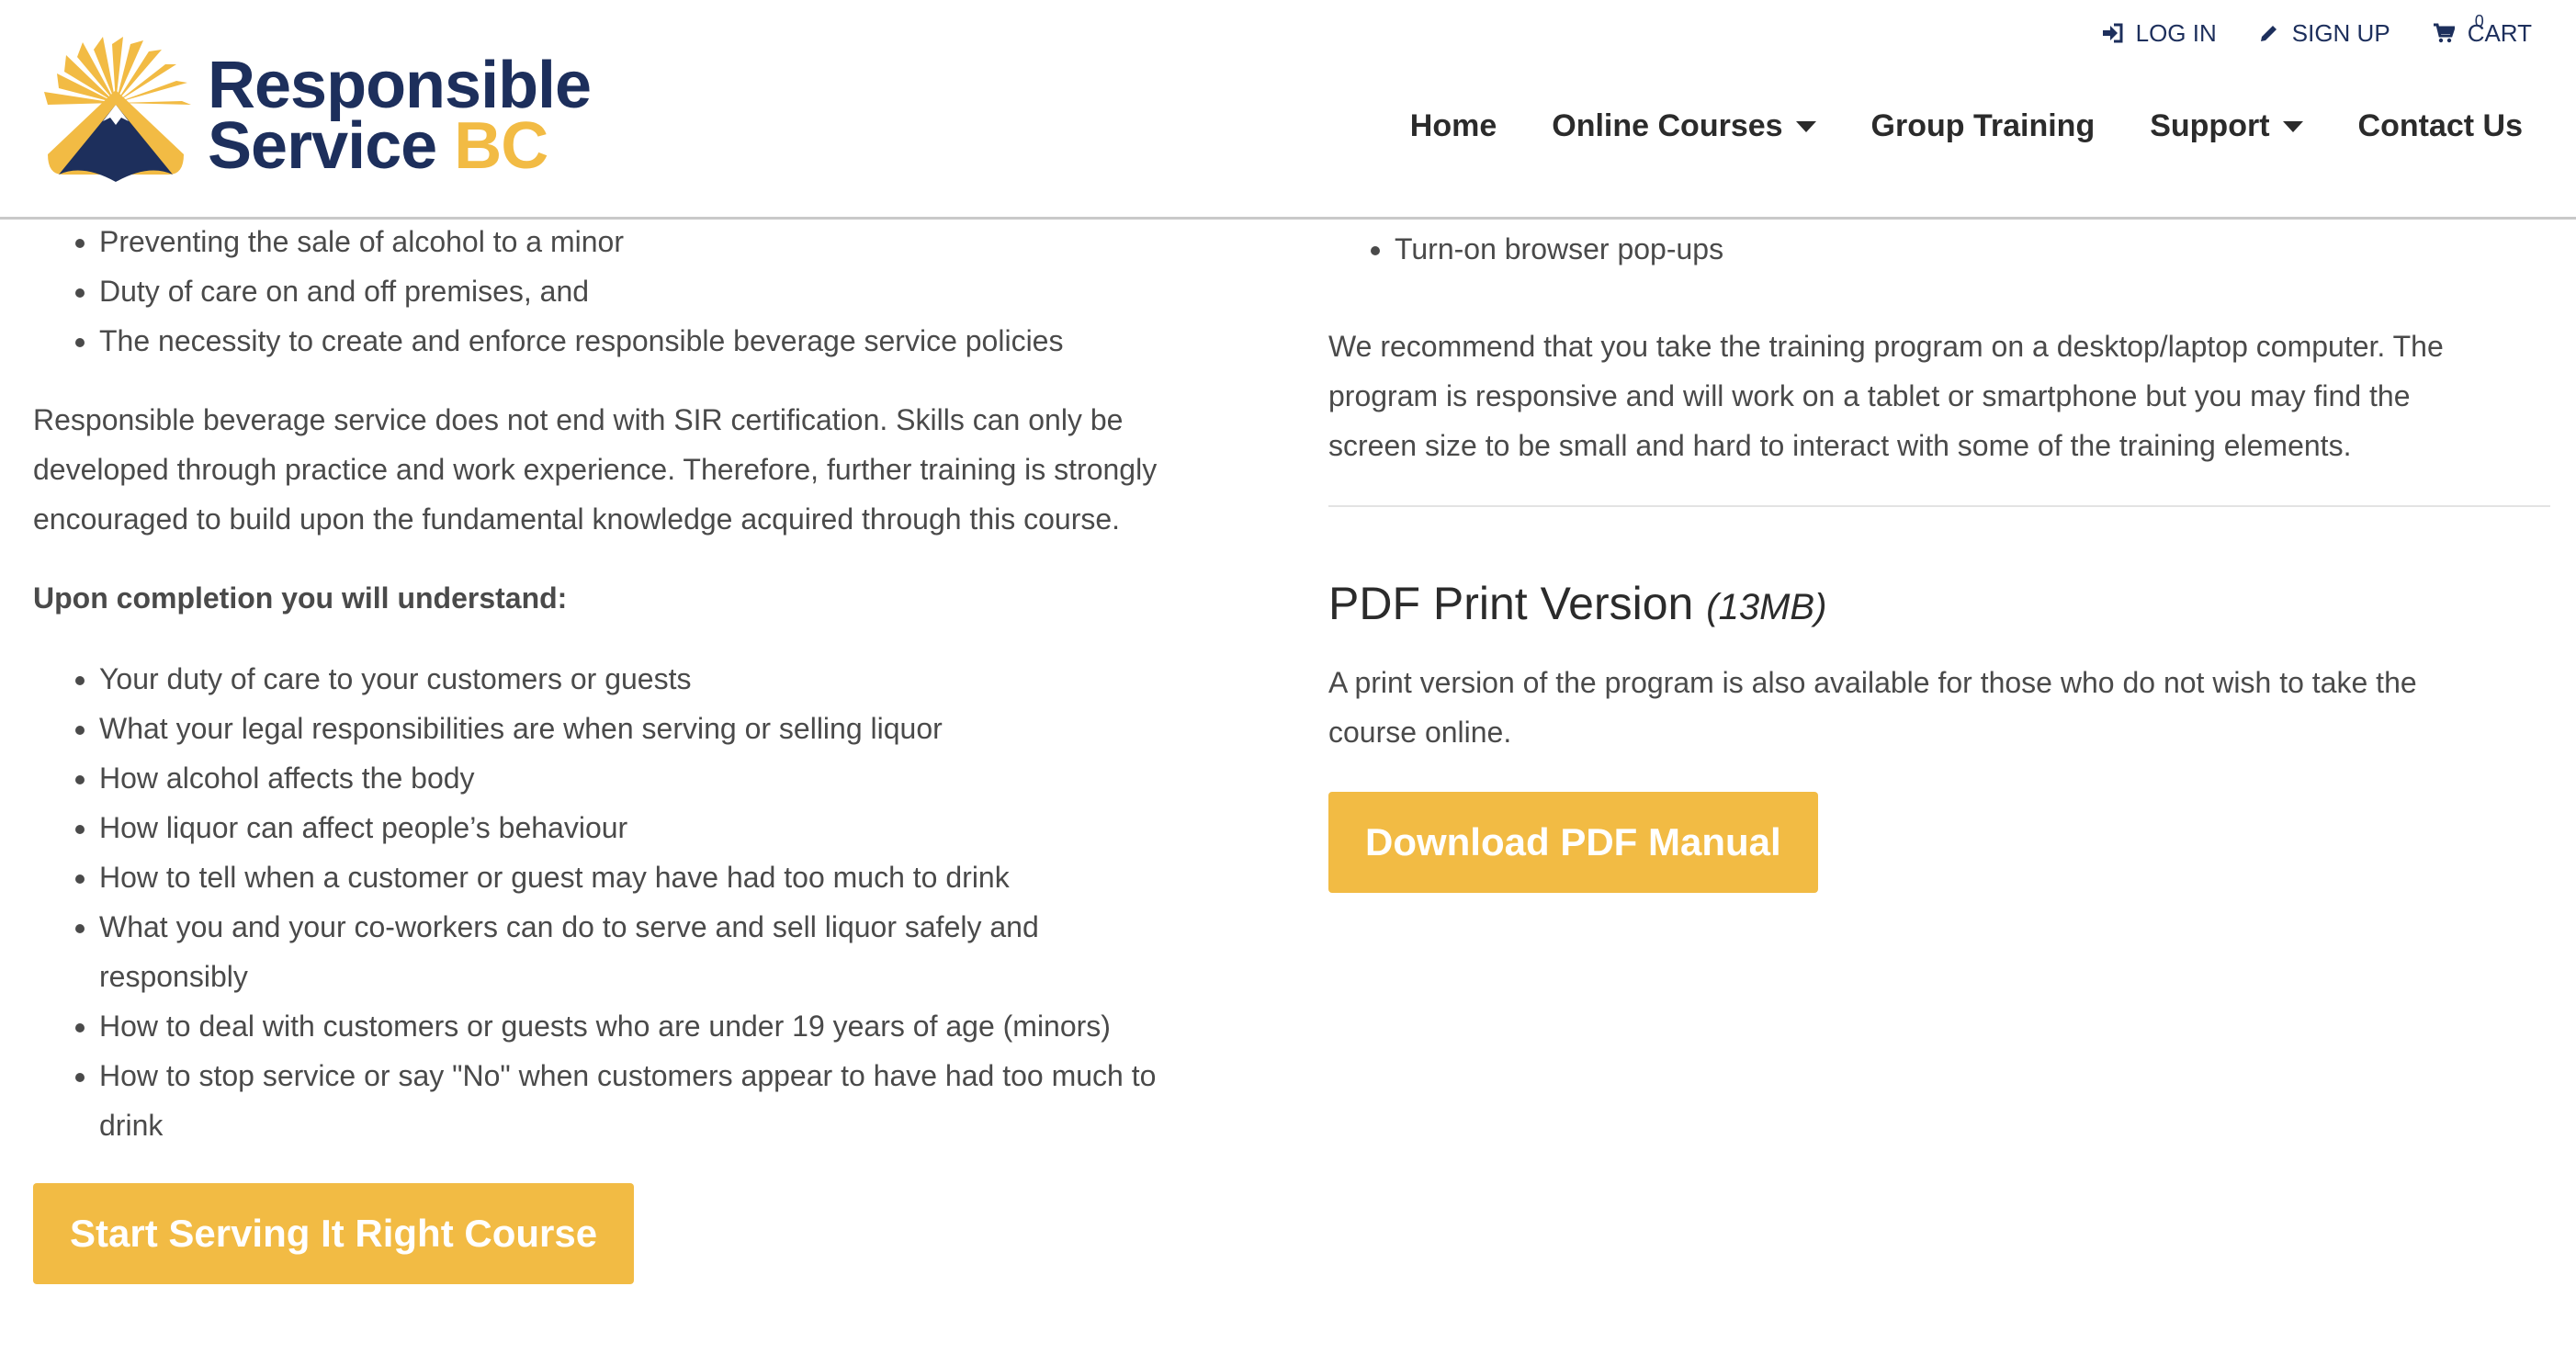  Describe the element at coordinates (300, 598) in the screenshot. I see `understand-heading: Upon completion you will understand:` at that location.